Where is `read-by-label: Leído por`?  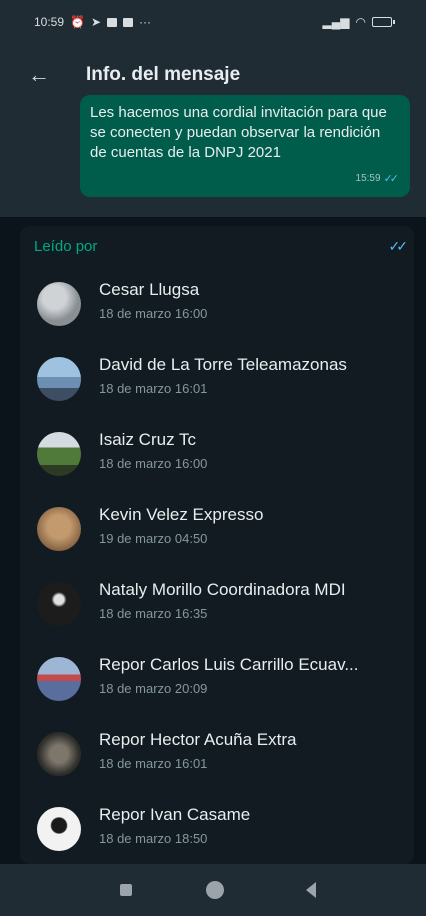
read-by-label: Leído por is located at coordinates (66, 246).